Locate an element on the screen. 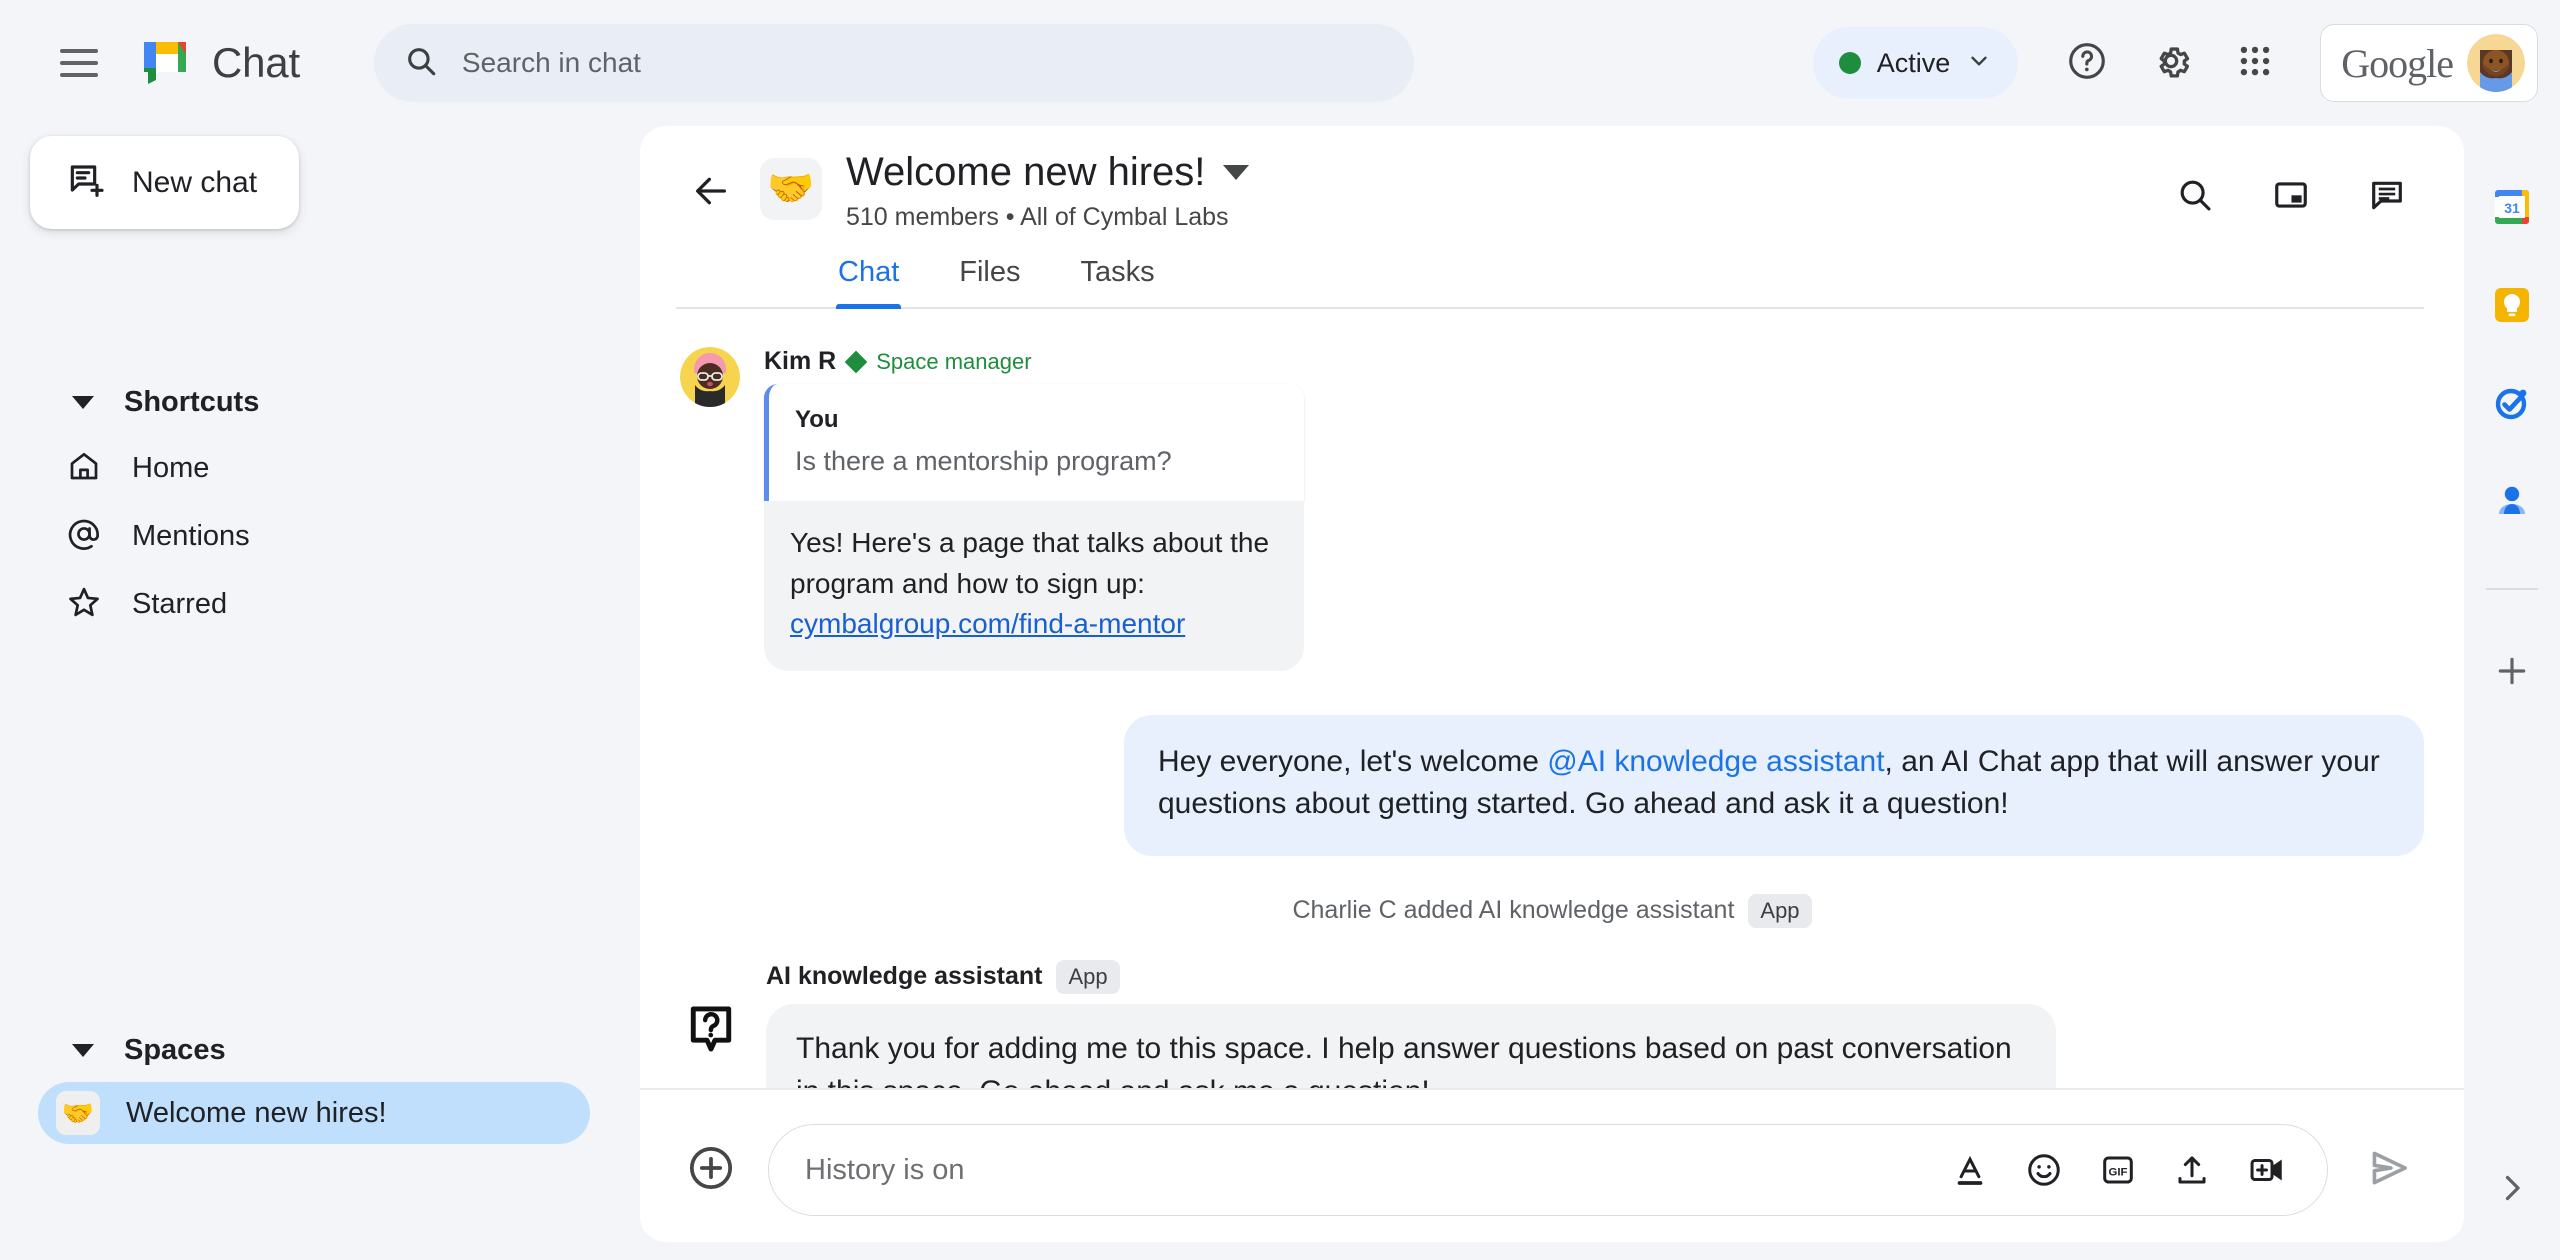 The image size is (2560, 1260). home-icon is located at coordinates (84, 468).